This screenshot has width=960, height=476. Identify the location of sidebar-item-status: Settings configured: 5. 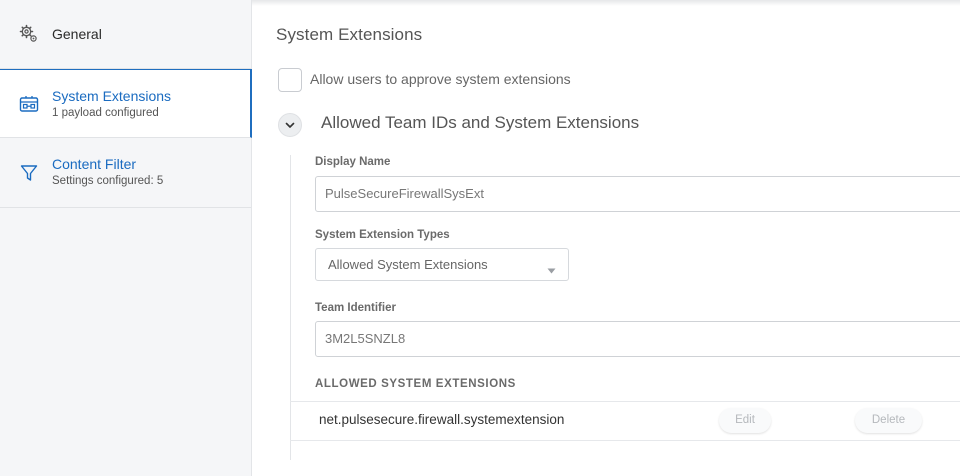
(108, 181).